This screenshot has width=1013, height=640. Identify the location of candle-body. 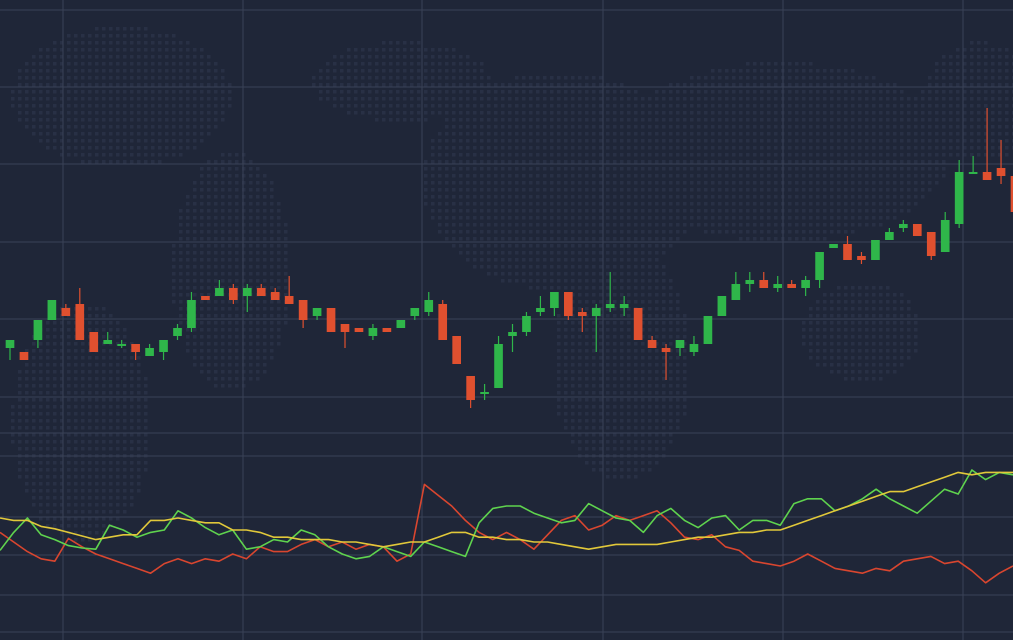
(52, 310).